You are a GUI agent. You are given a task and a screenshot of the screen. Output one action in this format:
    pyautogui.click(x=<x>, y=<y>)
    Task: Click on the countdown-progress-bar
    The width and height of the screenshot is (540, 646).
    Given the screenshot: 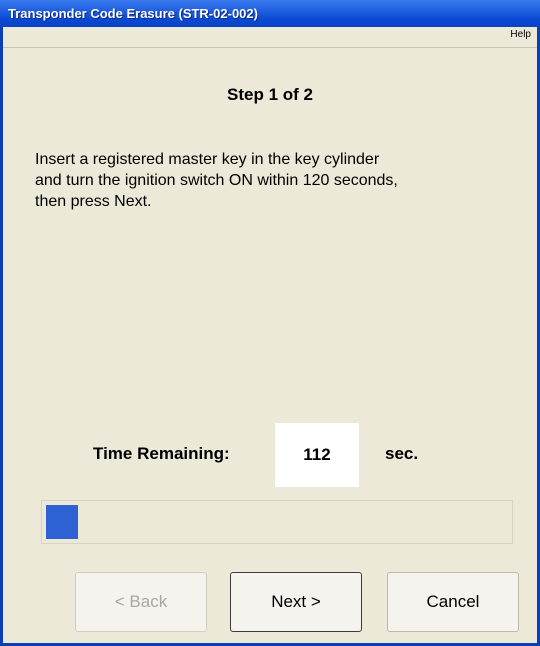 What is the action you would take?
    pyautogui.click(x=277, y=522)
    